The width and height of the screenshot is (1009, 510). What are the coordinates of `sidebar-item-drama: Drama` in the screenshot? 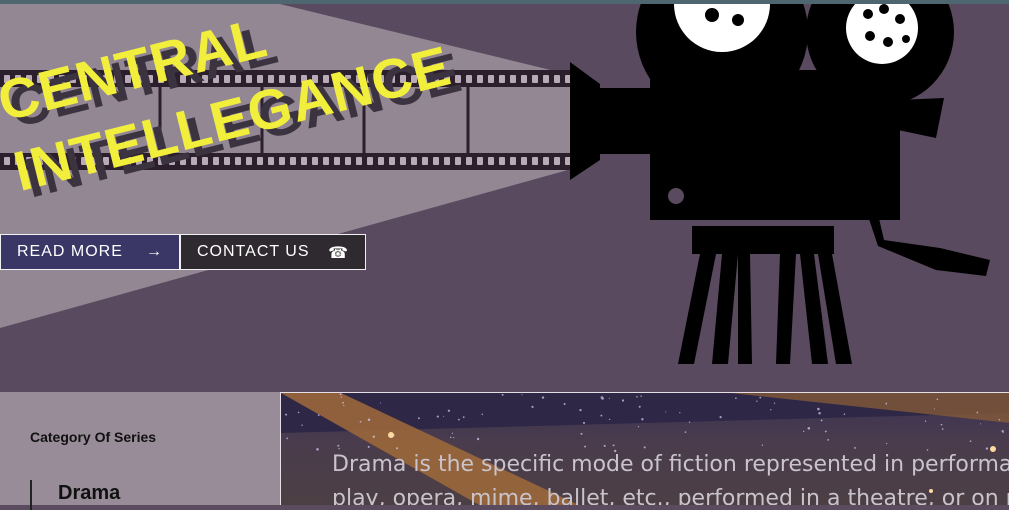 It's located at (75, 495).